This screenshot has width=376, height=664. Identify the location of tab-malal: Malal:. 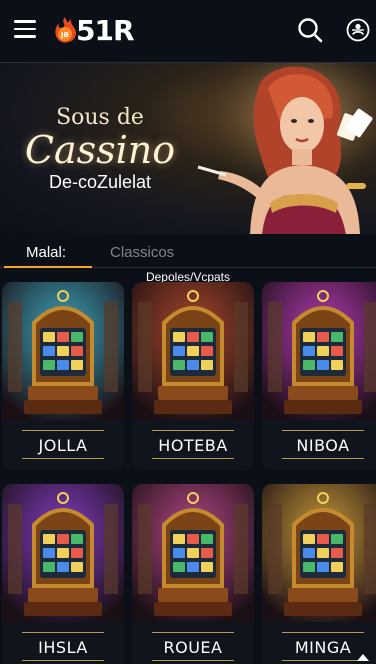
(46, 252).